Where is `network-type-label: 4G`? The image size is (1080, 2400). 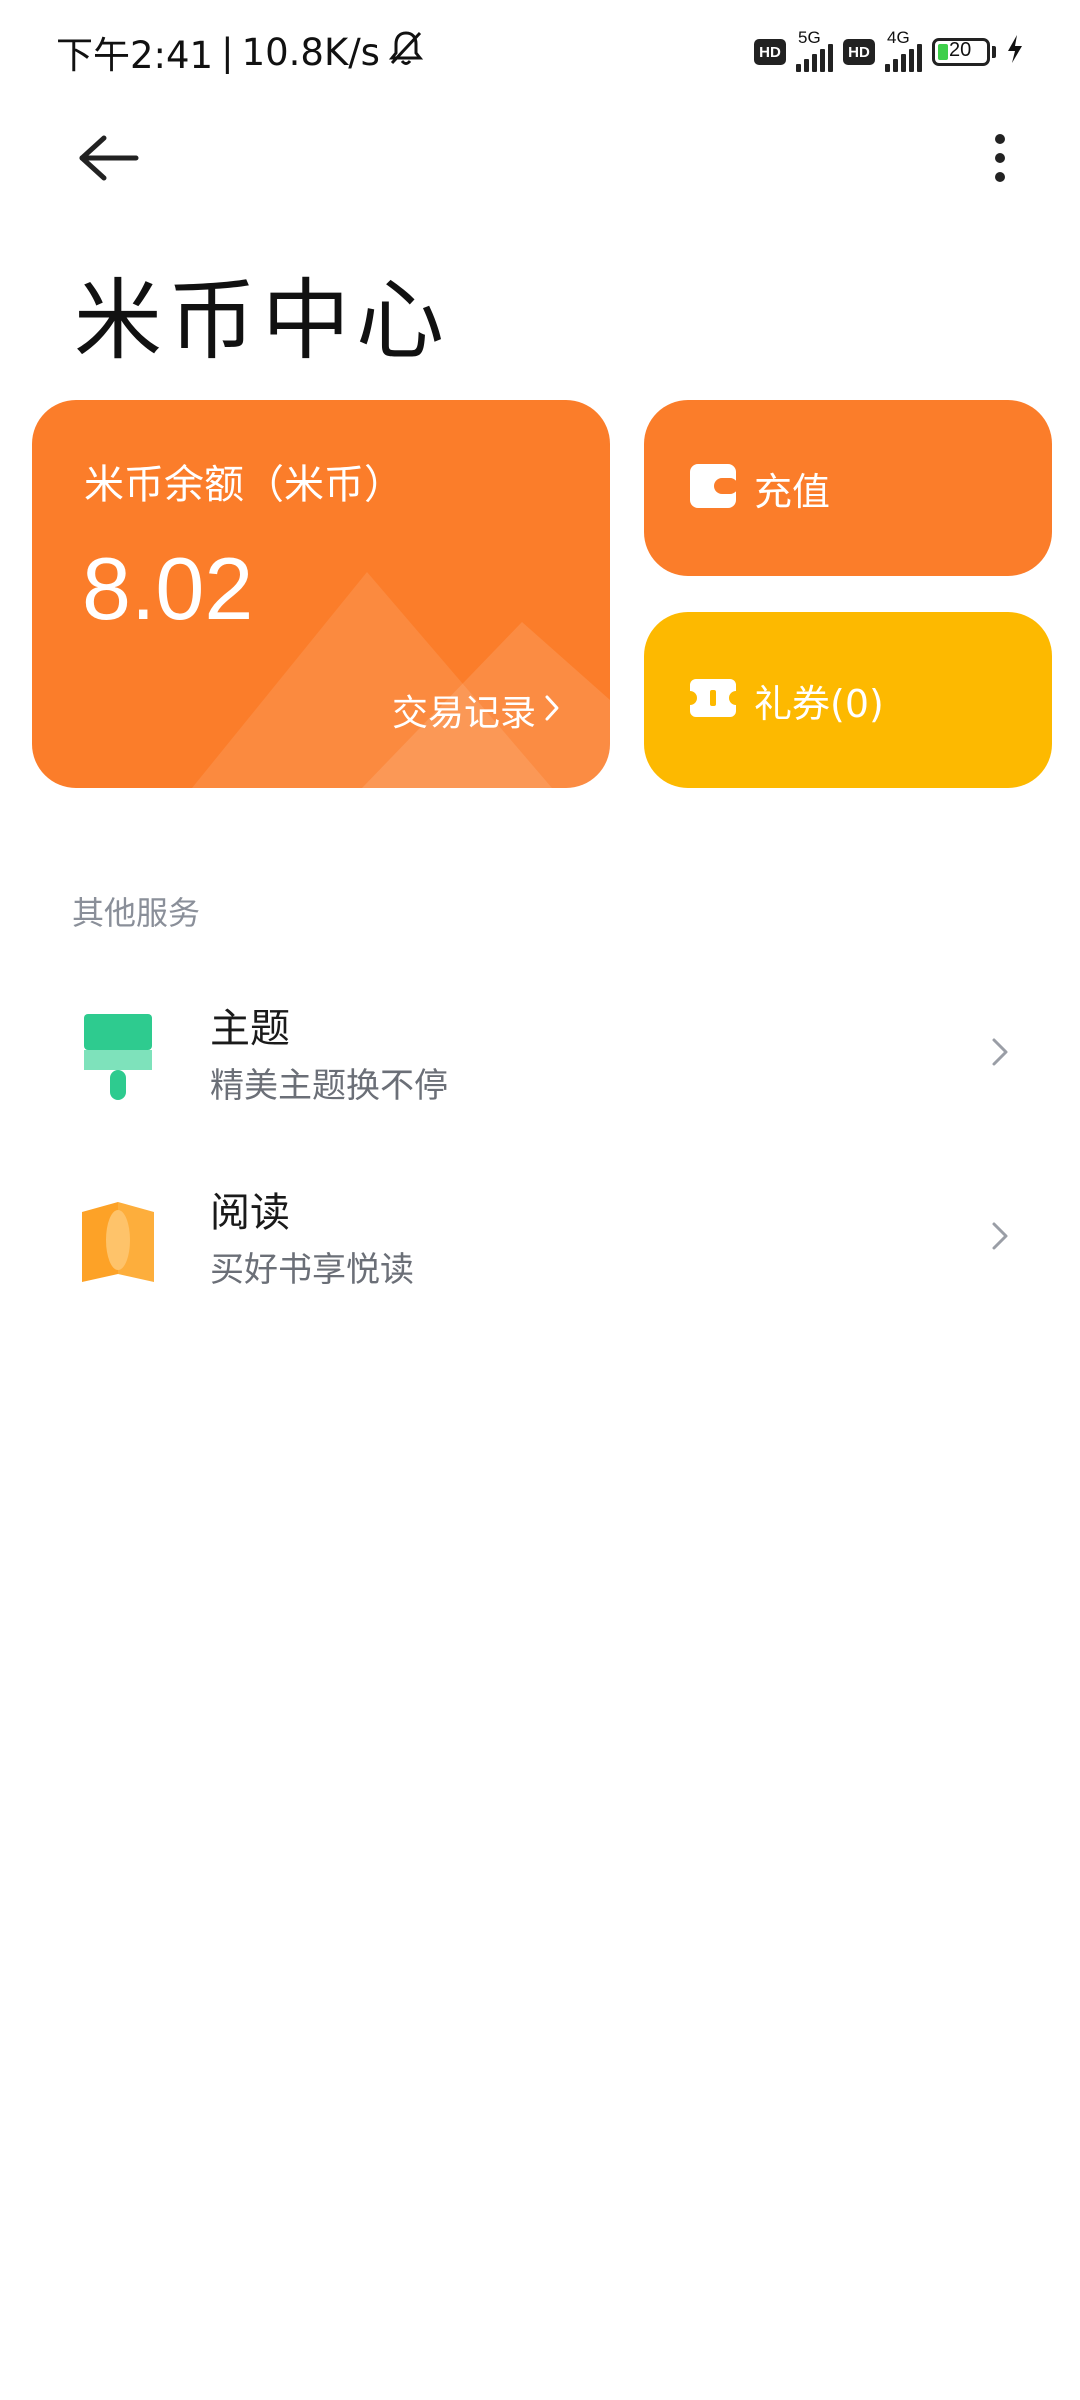
network-type-label: 4G is located at coordinates (898, 37).